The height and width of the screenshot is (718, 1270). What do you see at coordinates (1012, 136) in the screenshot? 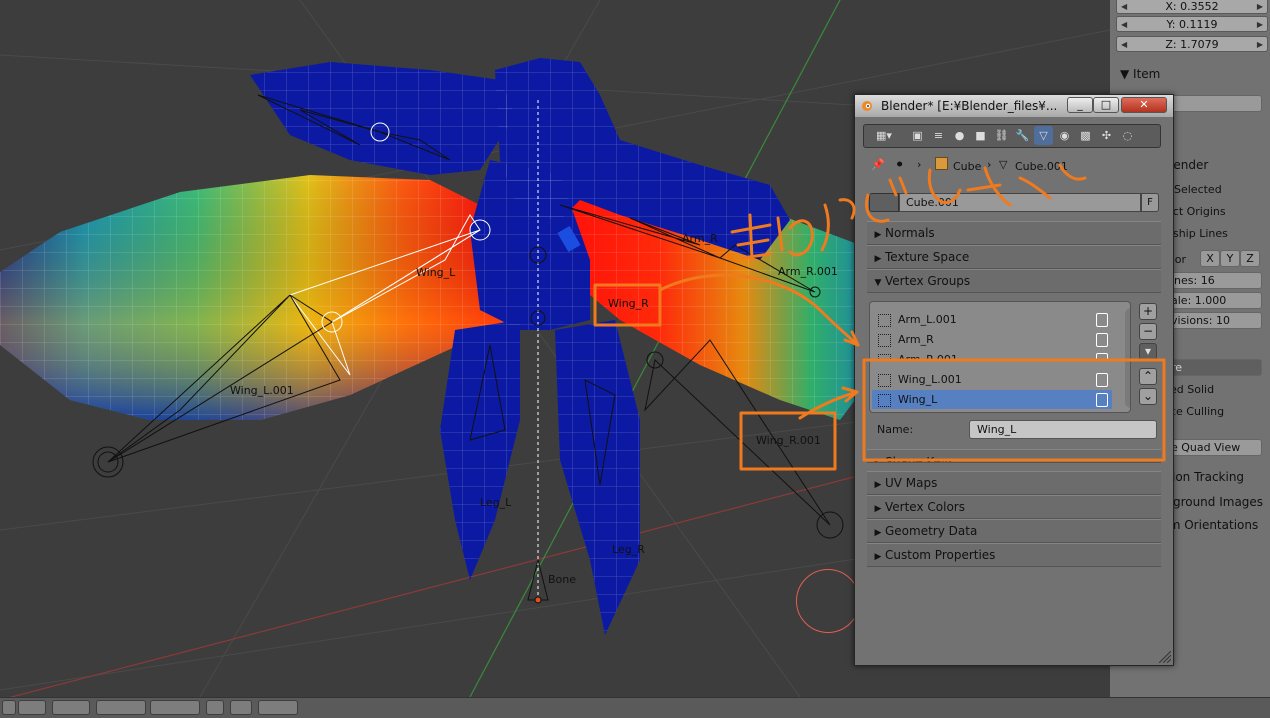
I see `properties-context-tabs: ▦▾ ▣ ≡ ● ■ ⛓ 🔧 ▽ ◉ ▩ ✣ ◌` at bounding box center [1012, 136].